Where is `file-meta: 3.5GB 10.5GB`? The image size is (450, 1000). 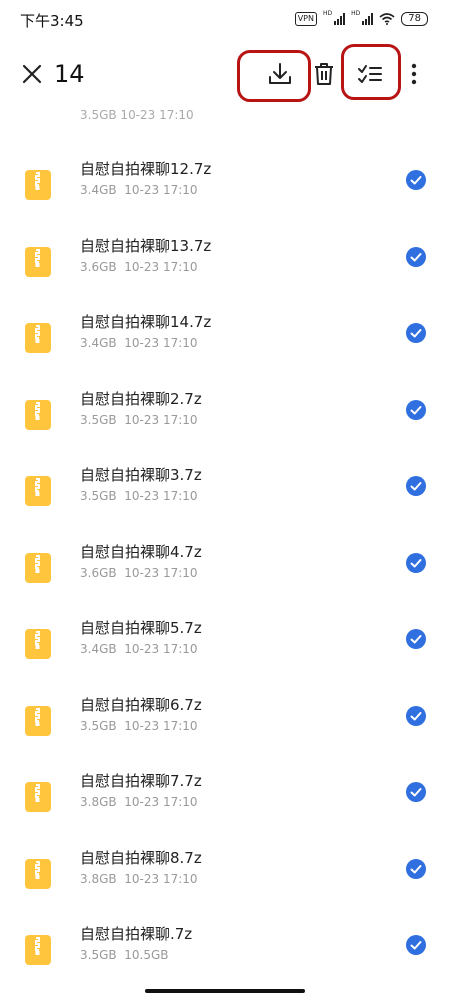
file-meta: 3.5GB 10.5GB is located at coordinates (124, 955).